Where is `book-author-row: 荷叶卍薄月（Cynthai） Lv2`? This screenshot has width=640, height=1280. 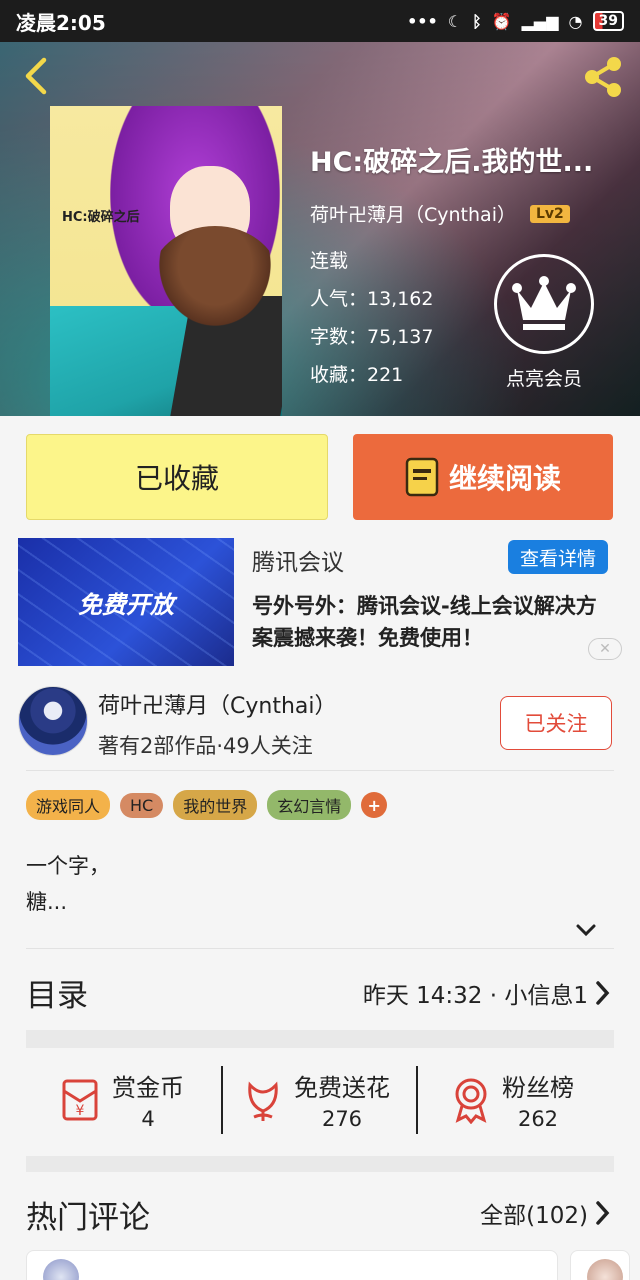 book-author-row: 荷叶卍薄月（Cynthai） Lv2 is located at coordinates (440, 213).